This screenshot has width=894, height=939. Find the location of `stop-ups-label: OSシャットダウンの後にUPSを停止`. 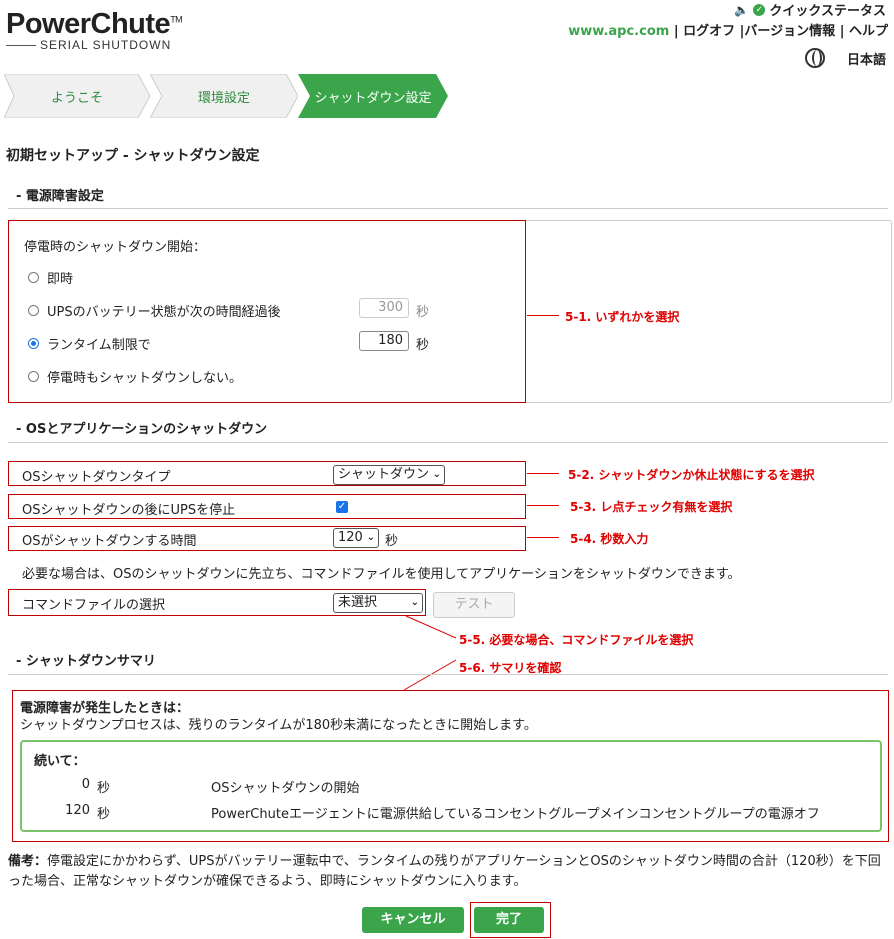

stop-ups-label: OSシャットダウンの後にUPSを停止 is located at coordinates (129, 510).